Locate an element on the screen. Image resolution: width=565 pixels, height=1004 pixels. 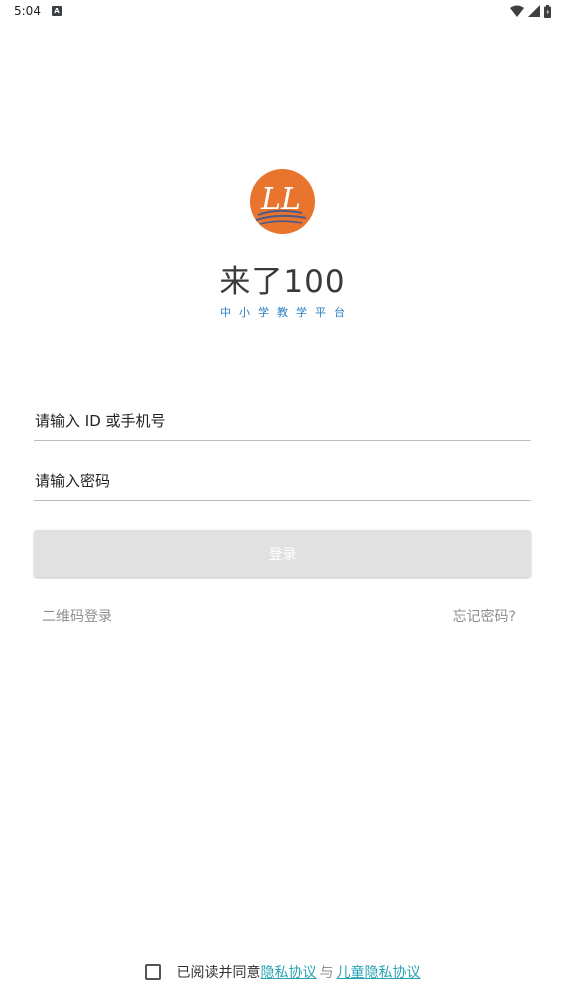
app-logo: LL is located at coordinates (282, 201).